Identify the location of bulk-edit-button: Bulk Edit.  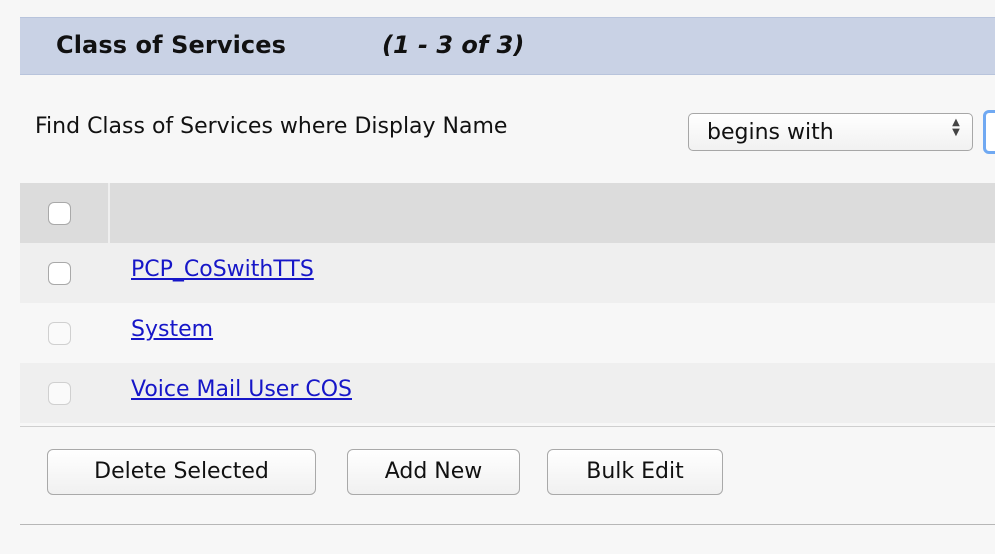
(635, 472).